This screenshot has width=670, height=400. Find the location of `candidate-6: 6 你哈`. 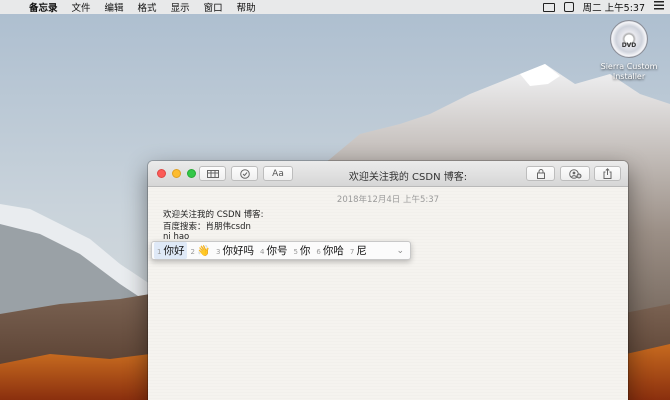

candidate-6: 6 你哈 is located at coordinates (329, 250).